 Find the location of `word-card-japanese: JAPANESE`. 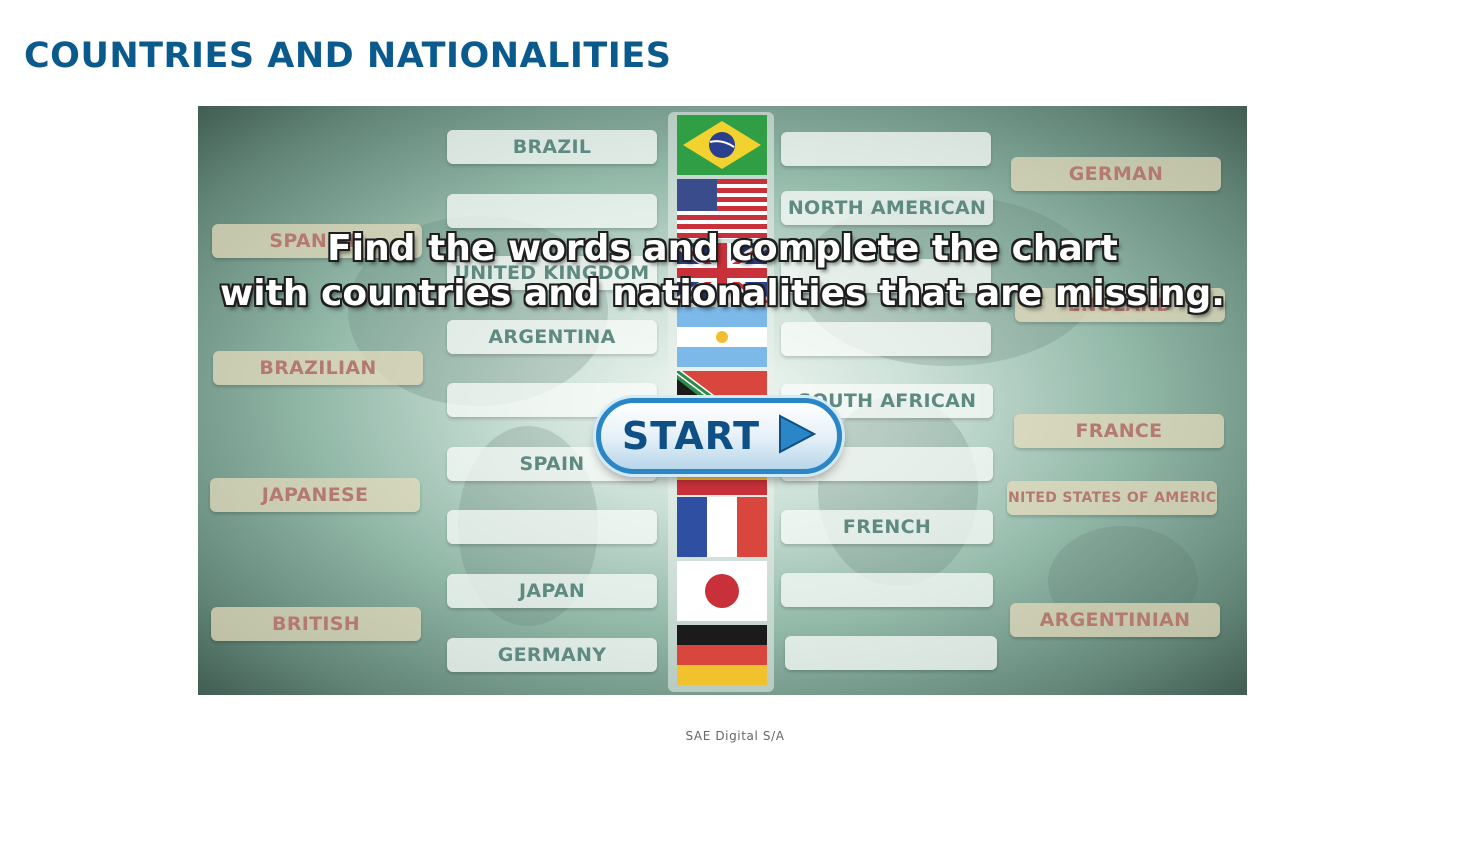

word-card-japanese: JAPANESE is located at coordinates (315, 495).